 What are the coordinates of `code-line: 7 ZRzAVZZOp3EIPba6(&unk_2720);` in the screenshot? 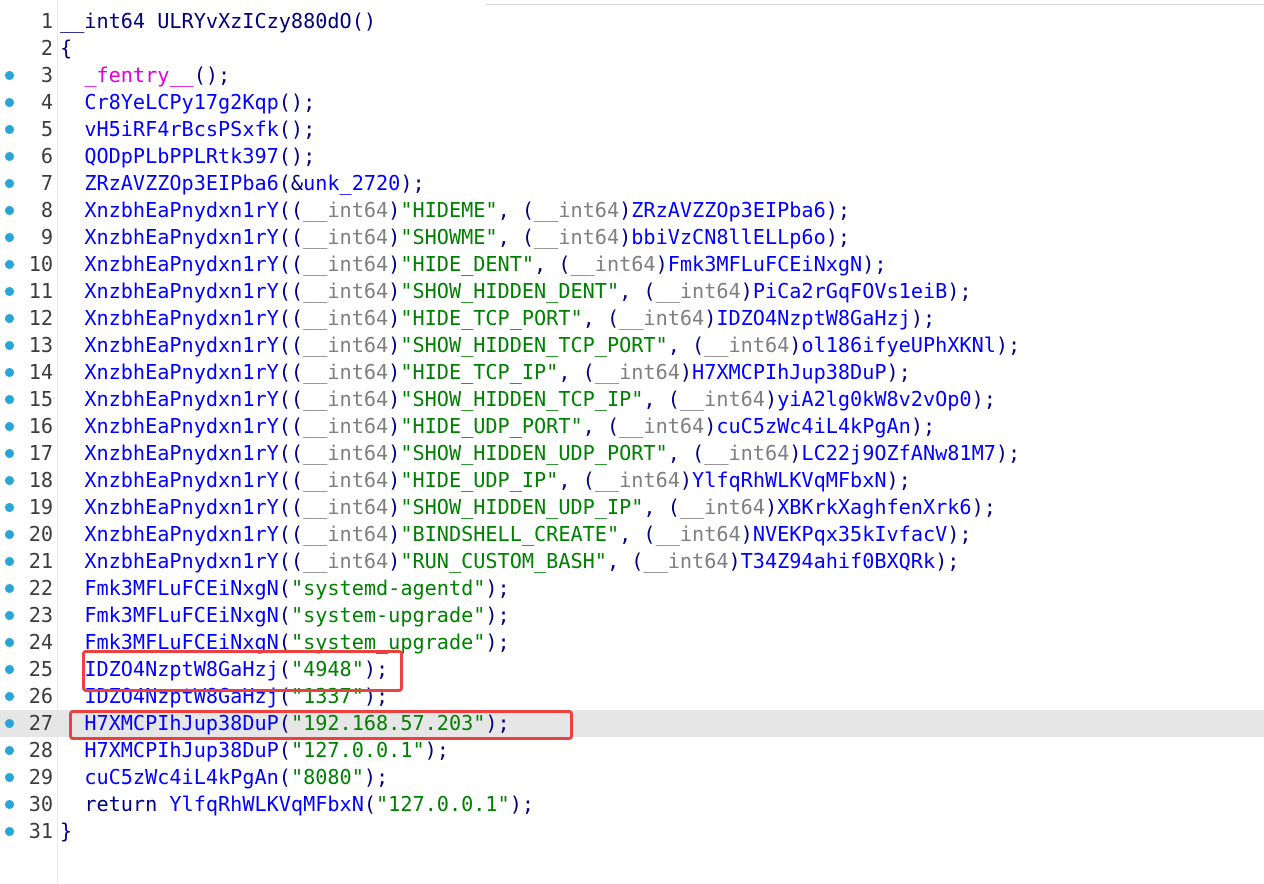 It's located at (632, 183).